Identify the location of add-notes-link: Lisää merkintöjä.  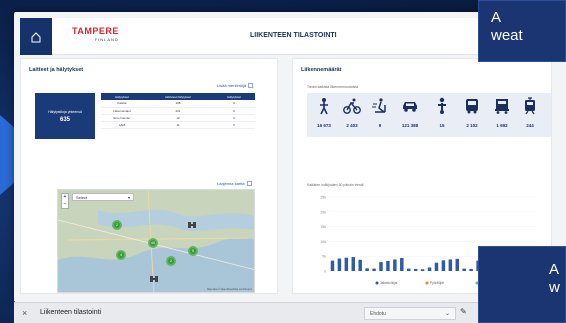
(235, 85).